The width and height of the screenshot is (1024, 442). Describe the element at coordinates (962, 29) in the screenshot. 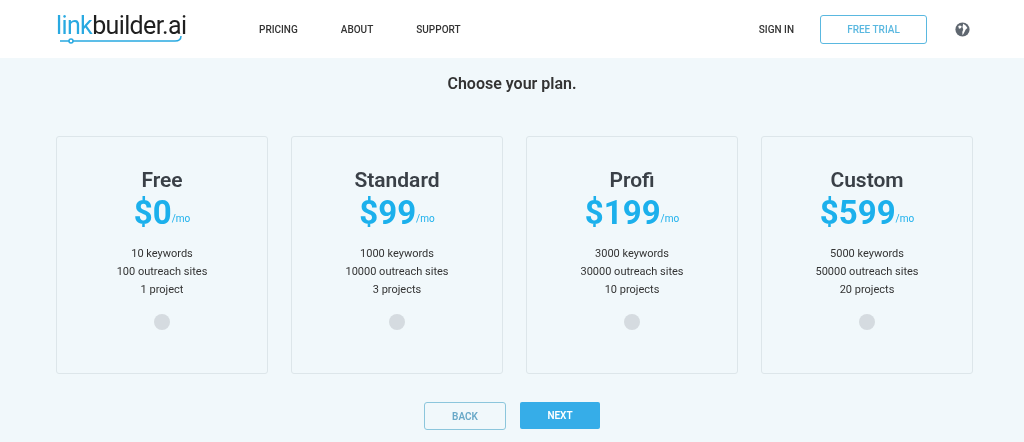

I see `globe-icon` at that location.